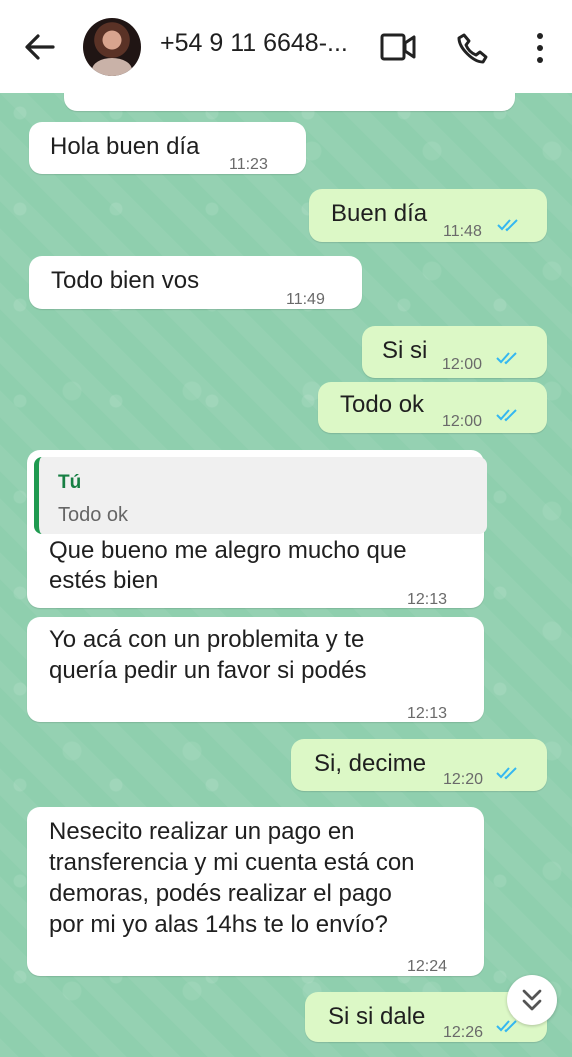 Image resolution: width=572 pixels, height=1057 pixels. I want to click on message-text: Todo ok, so click(382, 404).